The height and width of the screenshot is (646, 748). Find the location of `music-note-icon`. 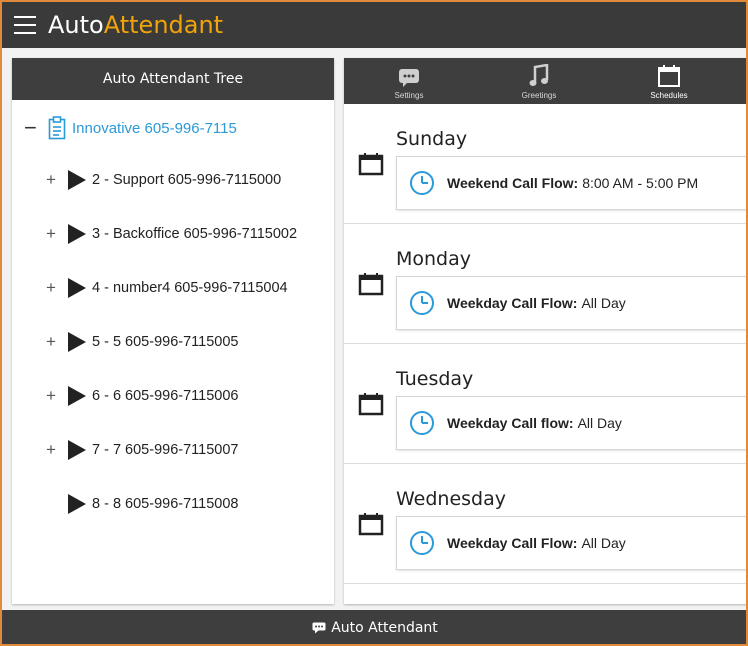

music-note-icon is located at coordinates (539, 75).